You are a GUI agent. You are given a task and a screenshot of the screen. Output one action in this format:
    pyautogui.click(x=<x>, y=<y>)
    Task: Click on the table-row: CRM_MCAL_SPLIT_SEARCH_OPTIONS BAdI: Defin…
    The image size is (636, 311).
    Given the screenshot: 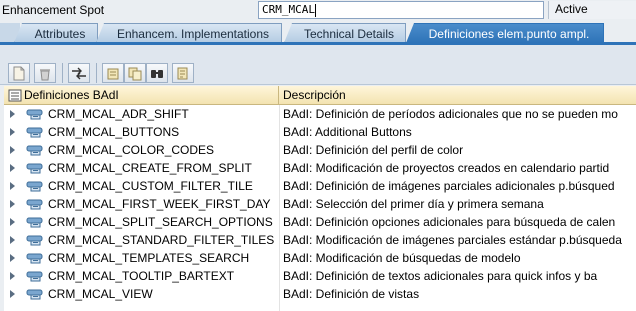 What is the action you would take?
    pyautogui.click(x=320, y=222)
    